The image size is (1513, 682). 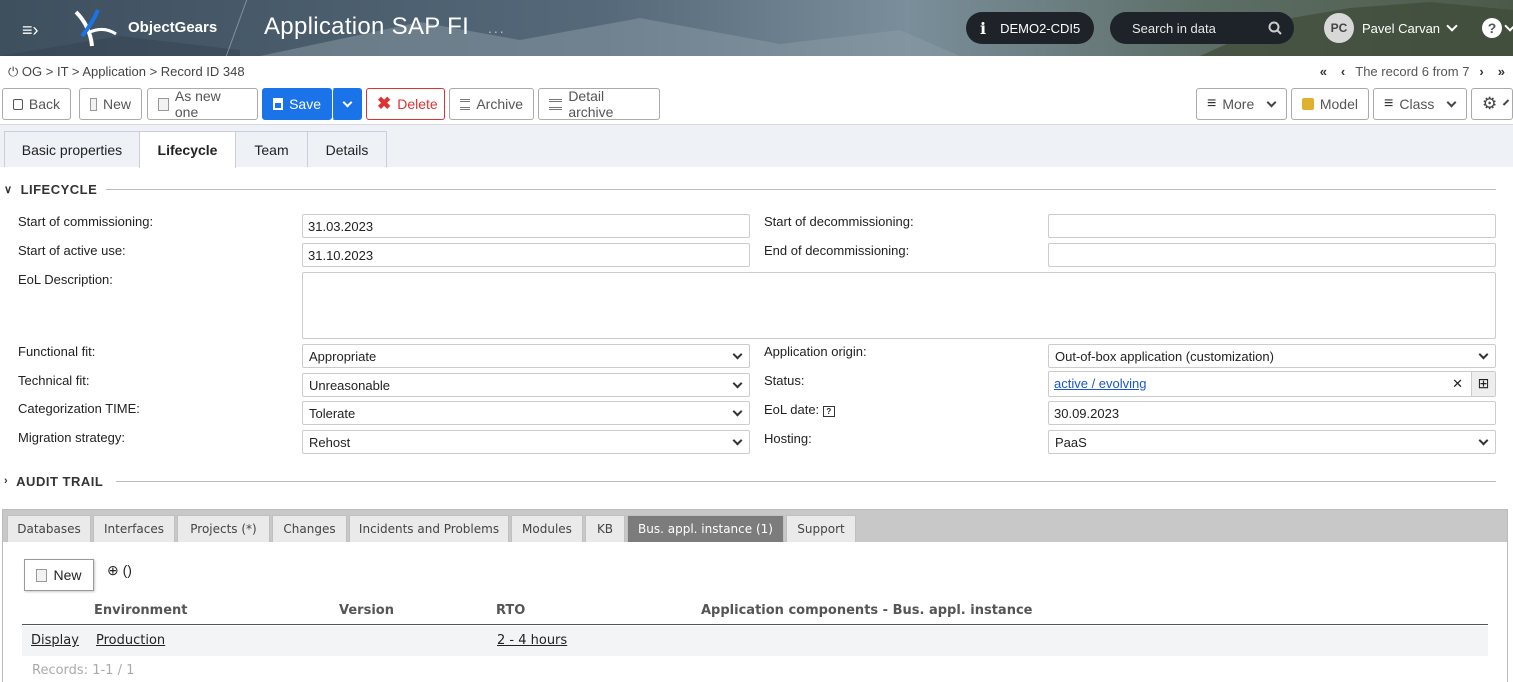 I want to click on migration-strategy-select: Rehost, so click(x=526, y=442).